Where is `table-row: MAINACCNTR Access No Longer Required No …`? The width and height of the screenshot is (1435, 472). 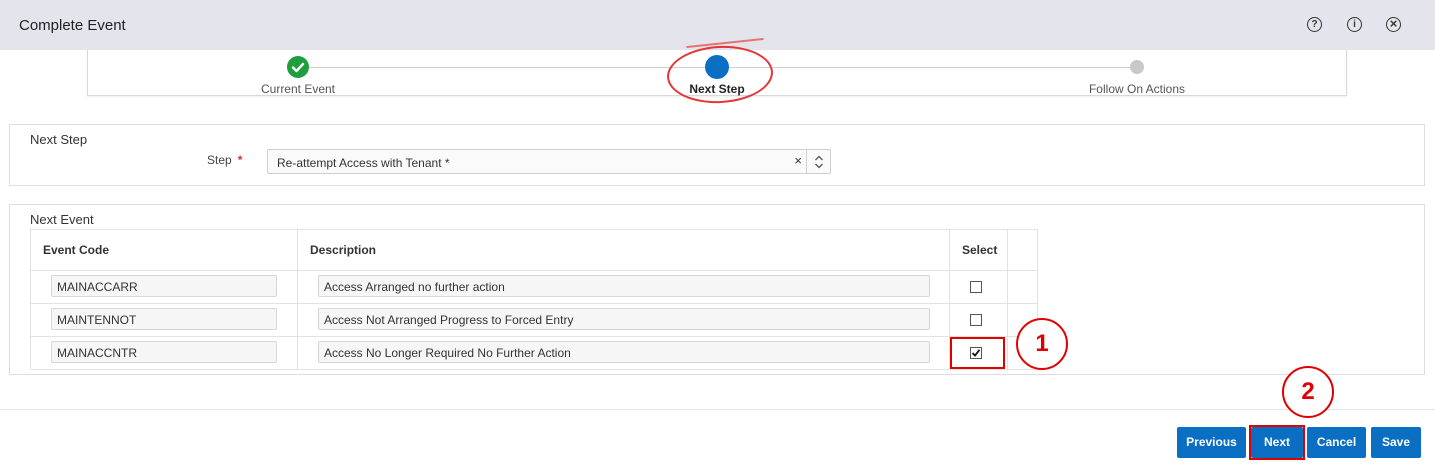
table-row: MAINACCNTR Access No Longer Required No … is located at coordinates (534, 353).